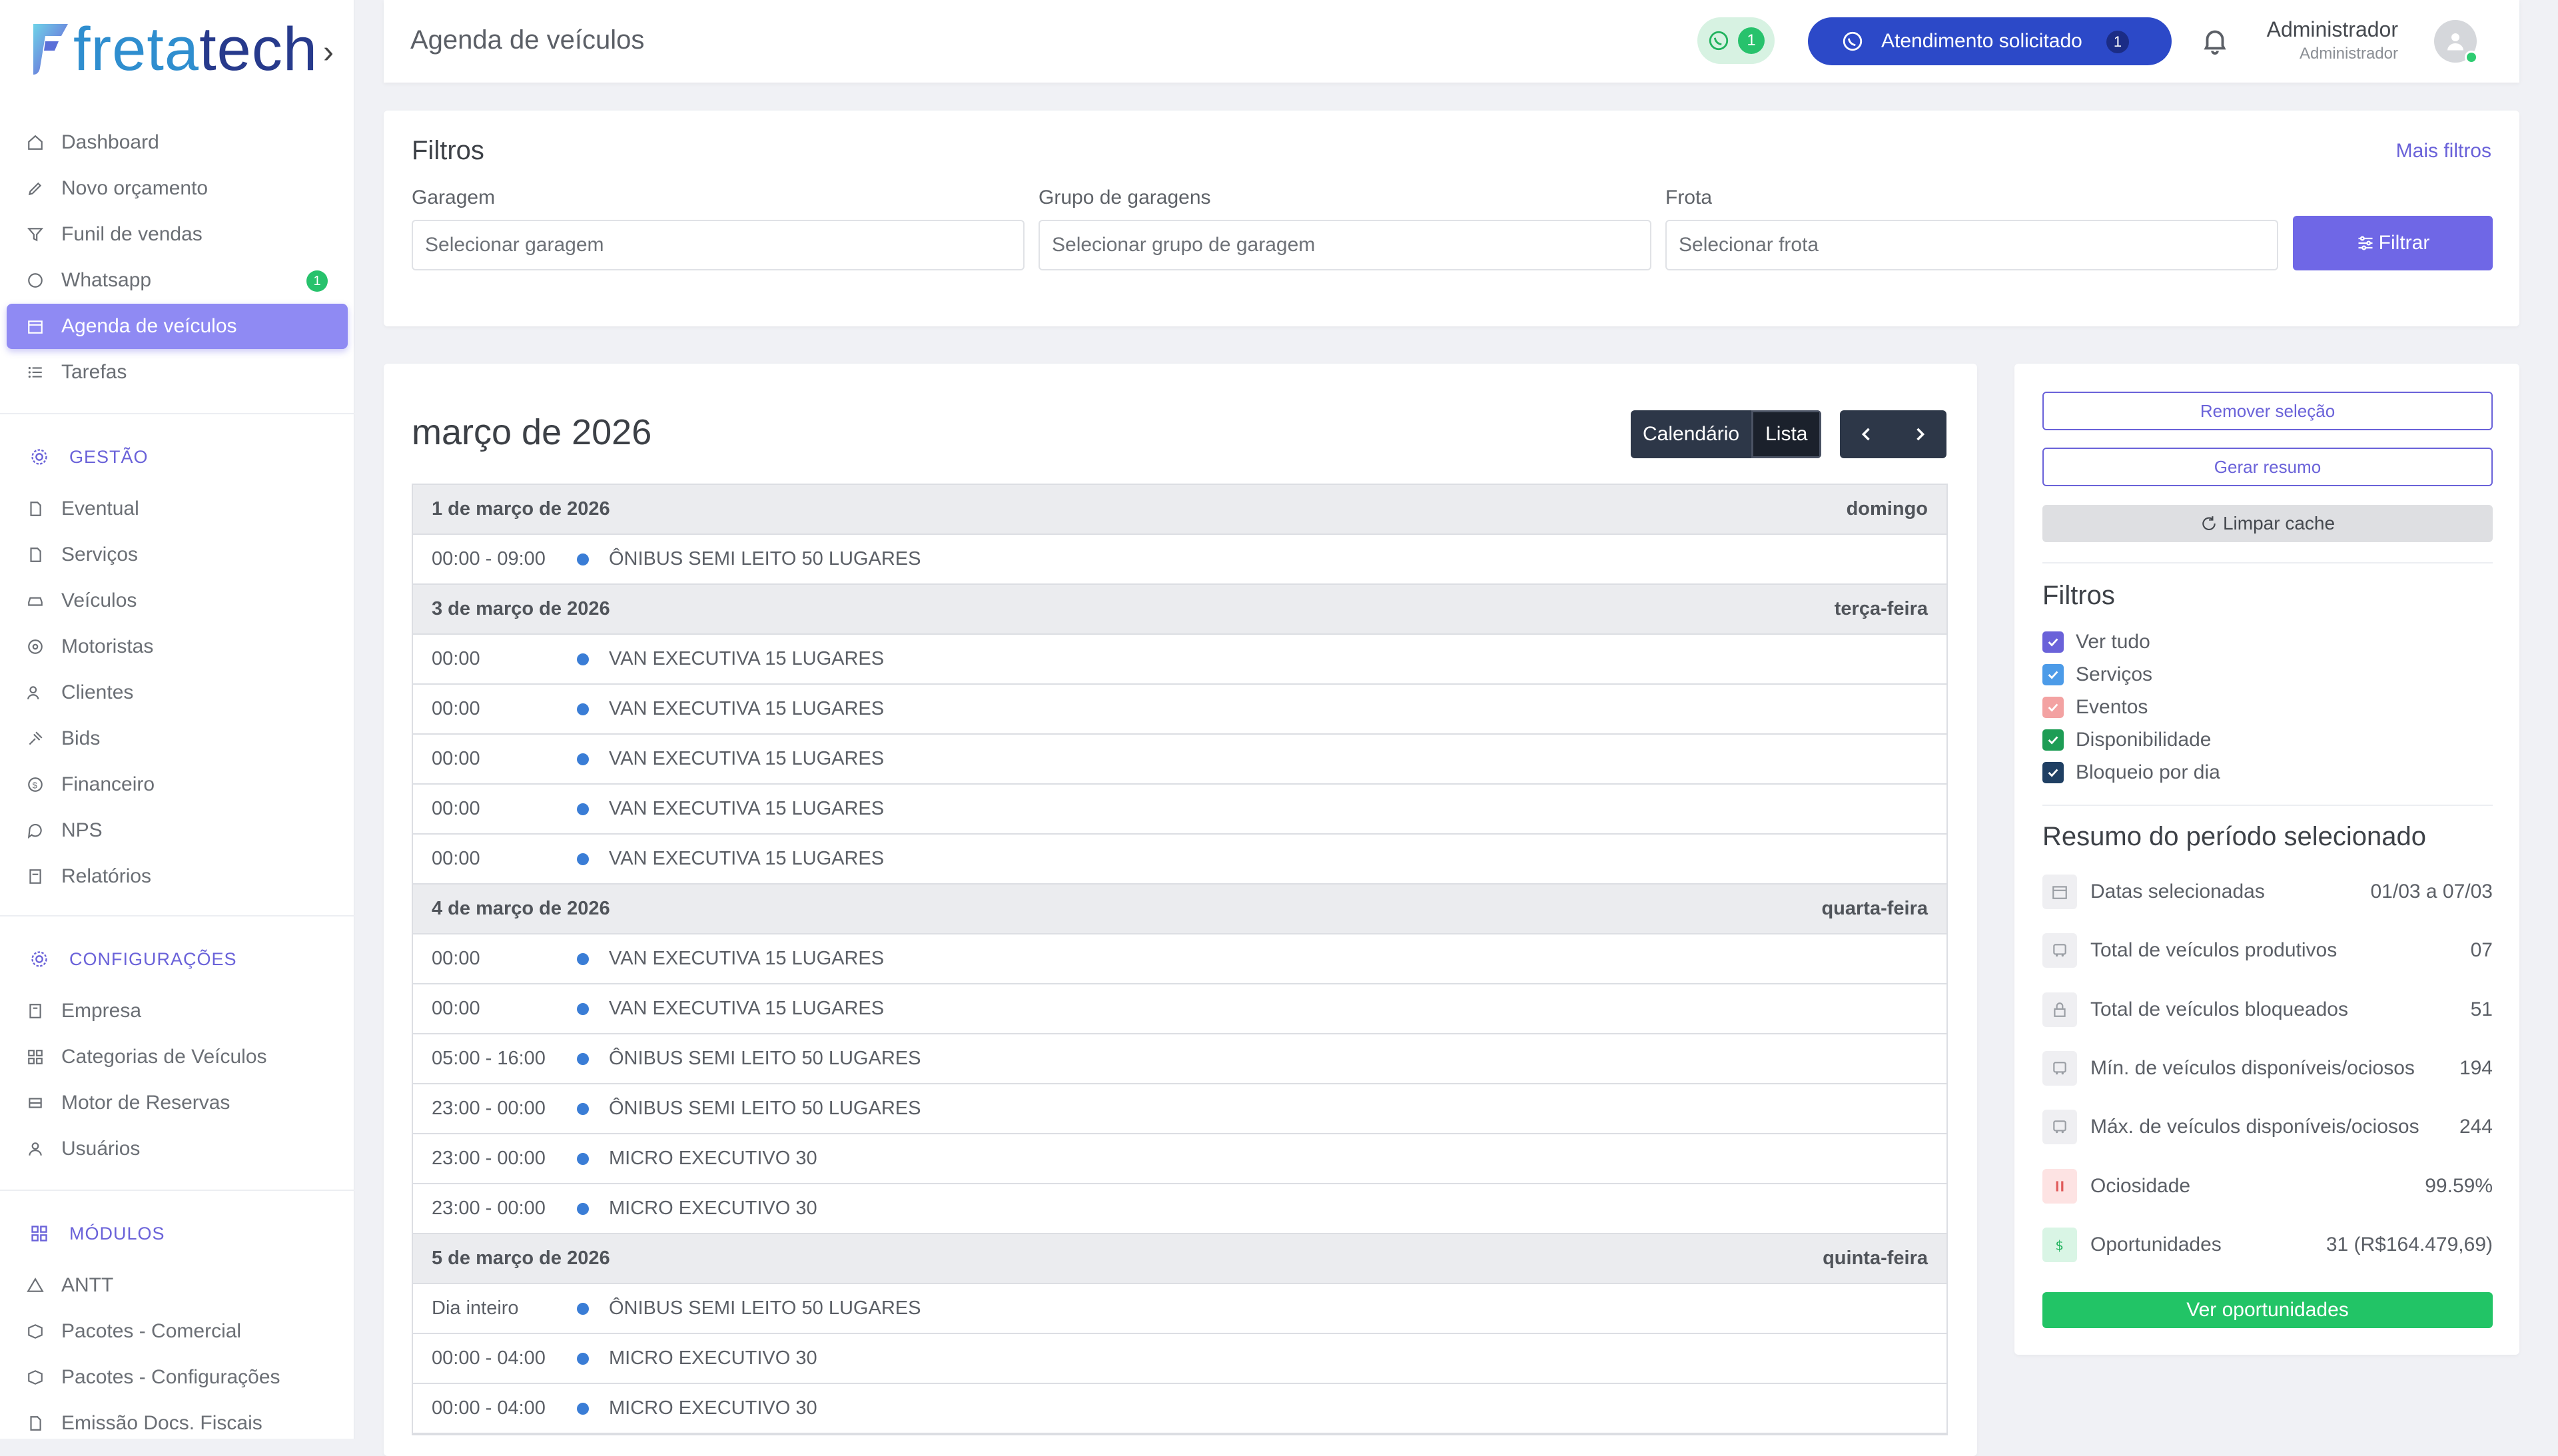 This screenshot has height=1456, width=2558. Describe the element at coordinates (2267, 805) in the screenshot. I see `divider` at that location.